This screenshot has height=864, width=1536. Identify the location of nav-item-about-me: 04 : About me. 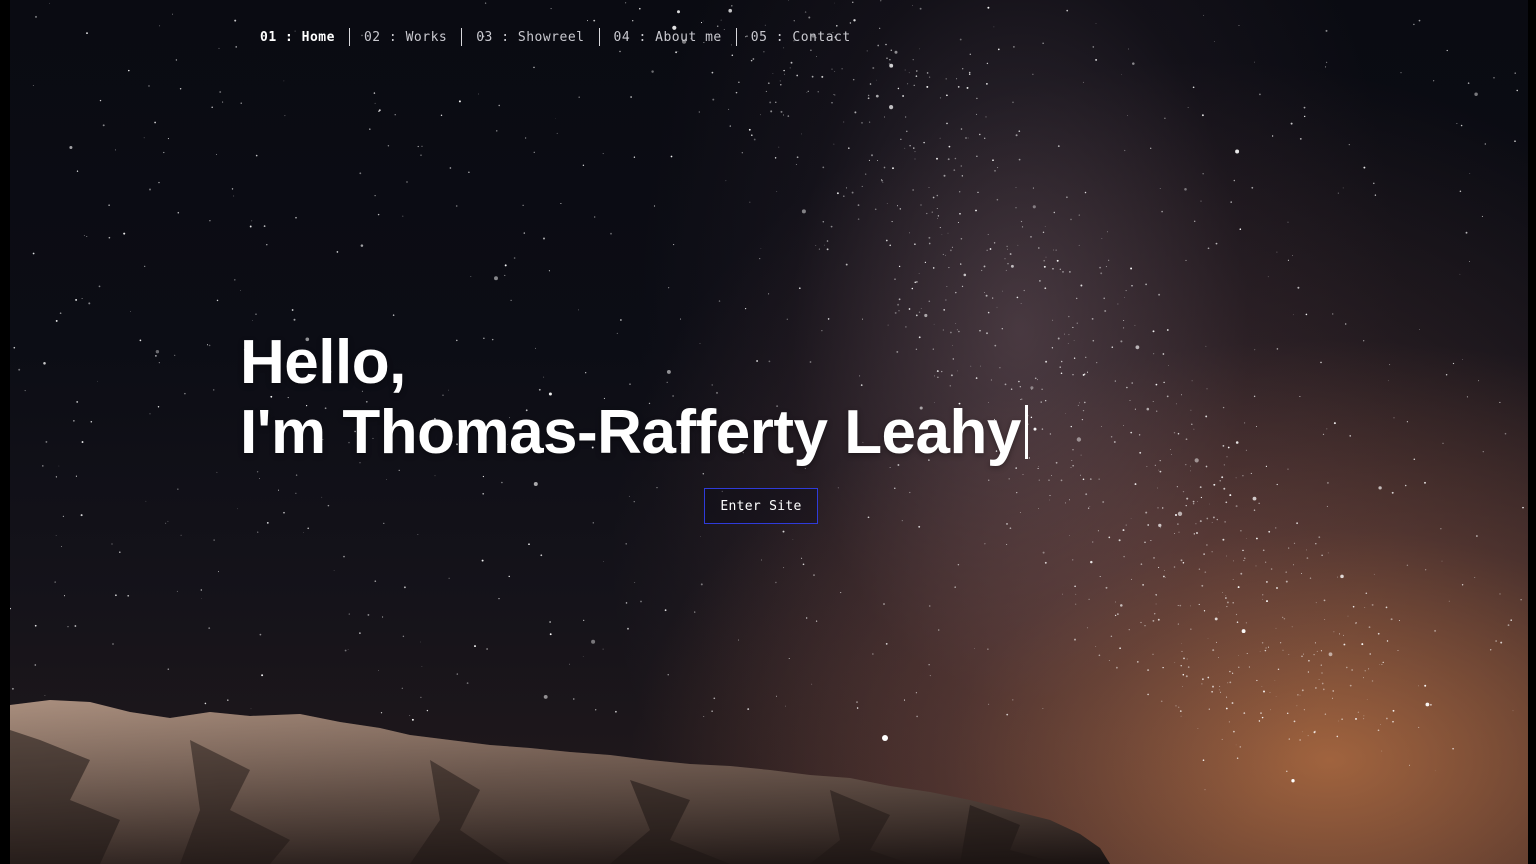
(668, 37).